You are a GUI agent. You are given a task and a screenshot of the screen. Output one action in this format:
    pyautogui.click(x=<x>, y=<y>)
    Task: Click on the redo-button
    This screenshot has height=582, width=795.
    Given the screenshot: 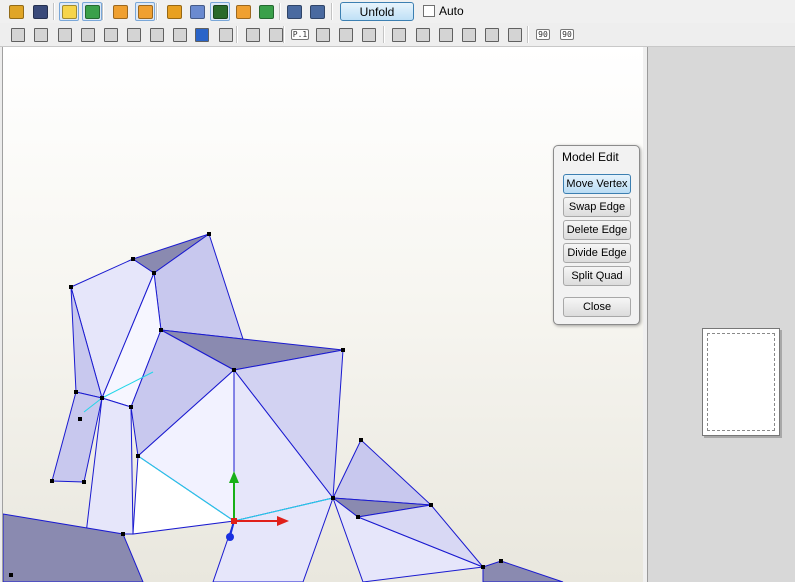 What is the action you would take?
    pyautogui.click(x=202, y=34)
    